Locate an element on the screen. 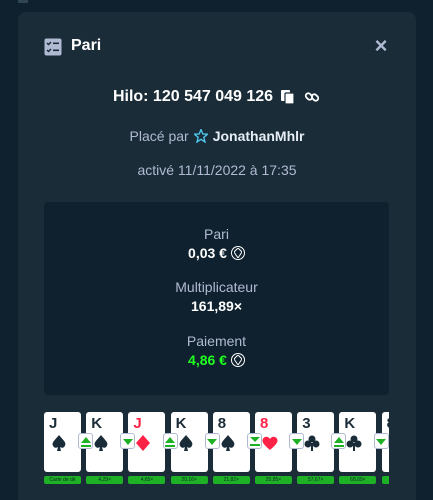 Image resolution: width=433 pixels, height=500 pixels. card-multiplier: Carte de dé is located at coordinates (62, 480).